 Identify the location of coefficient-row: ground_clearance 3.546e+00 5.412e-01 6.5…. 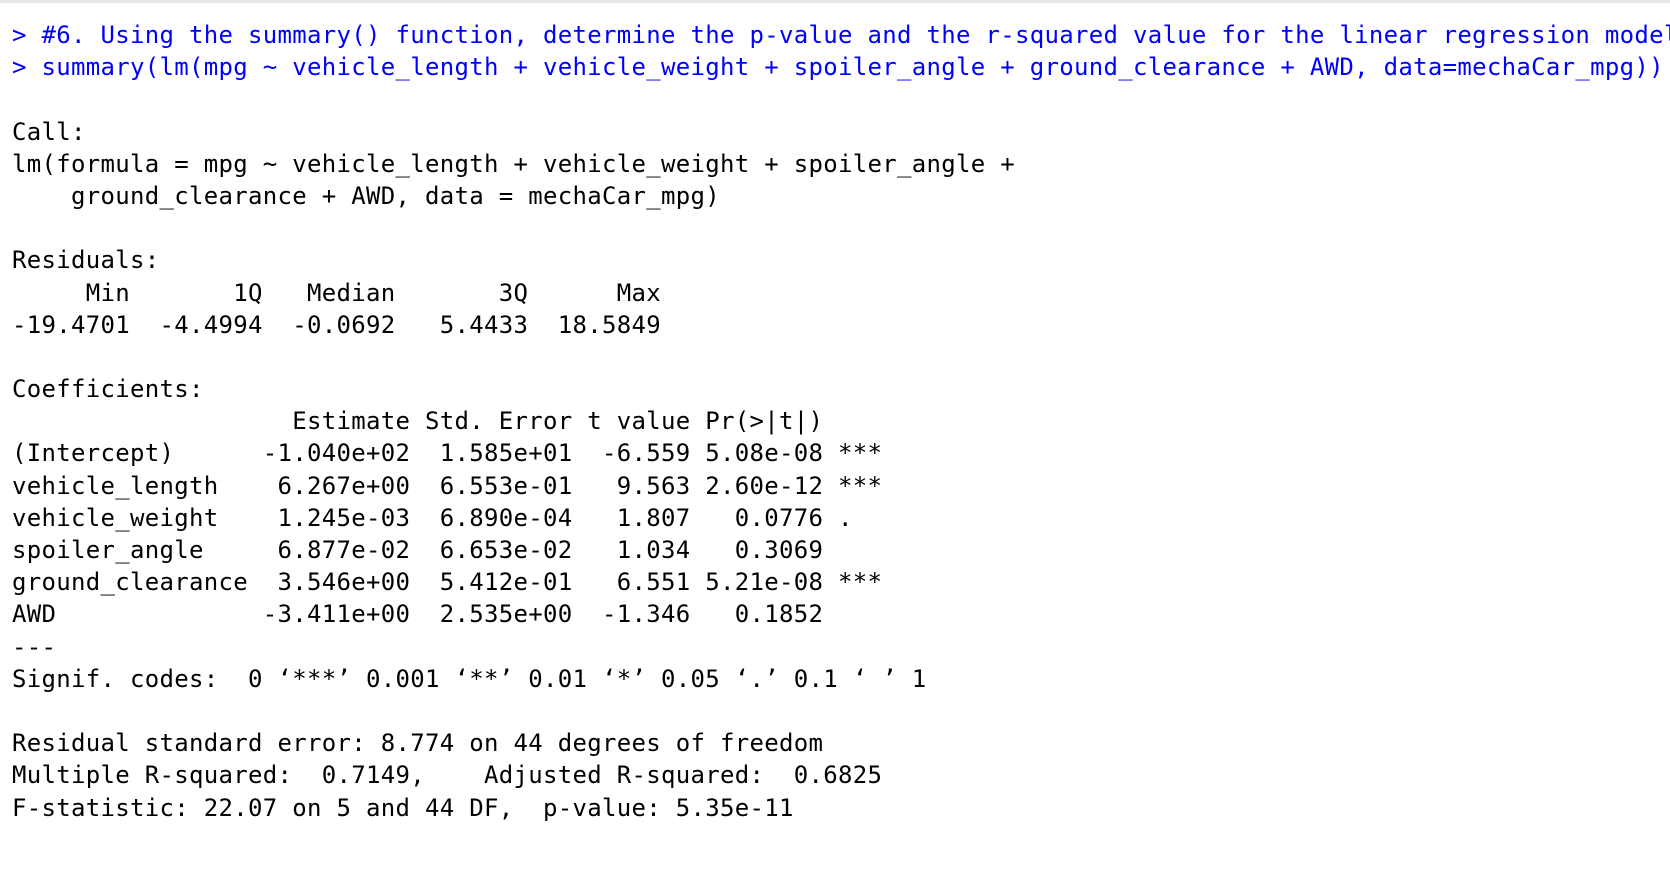
(447, 582).